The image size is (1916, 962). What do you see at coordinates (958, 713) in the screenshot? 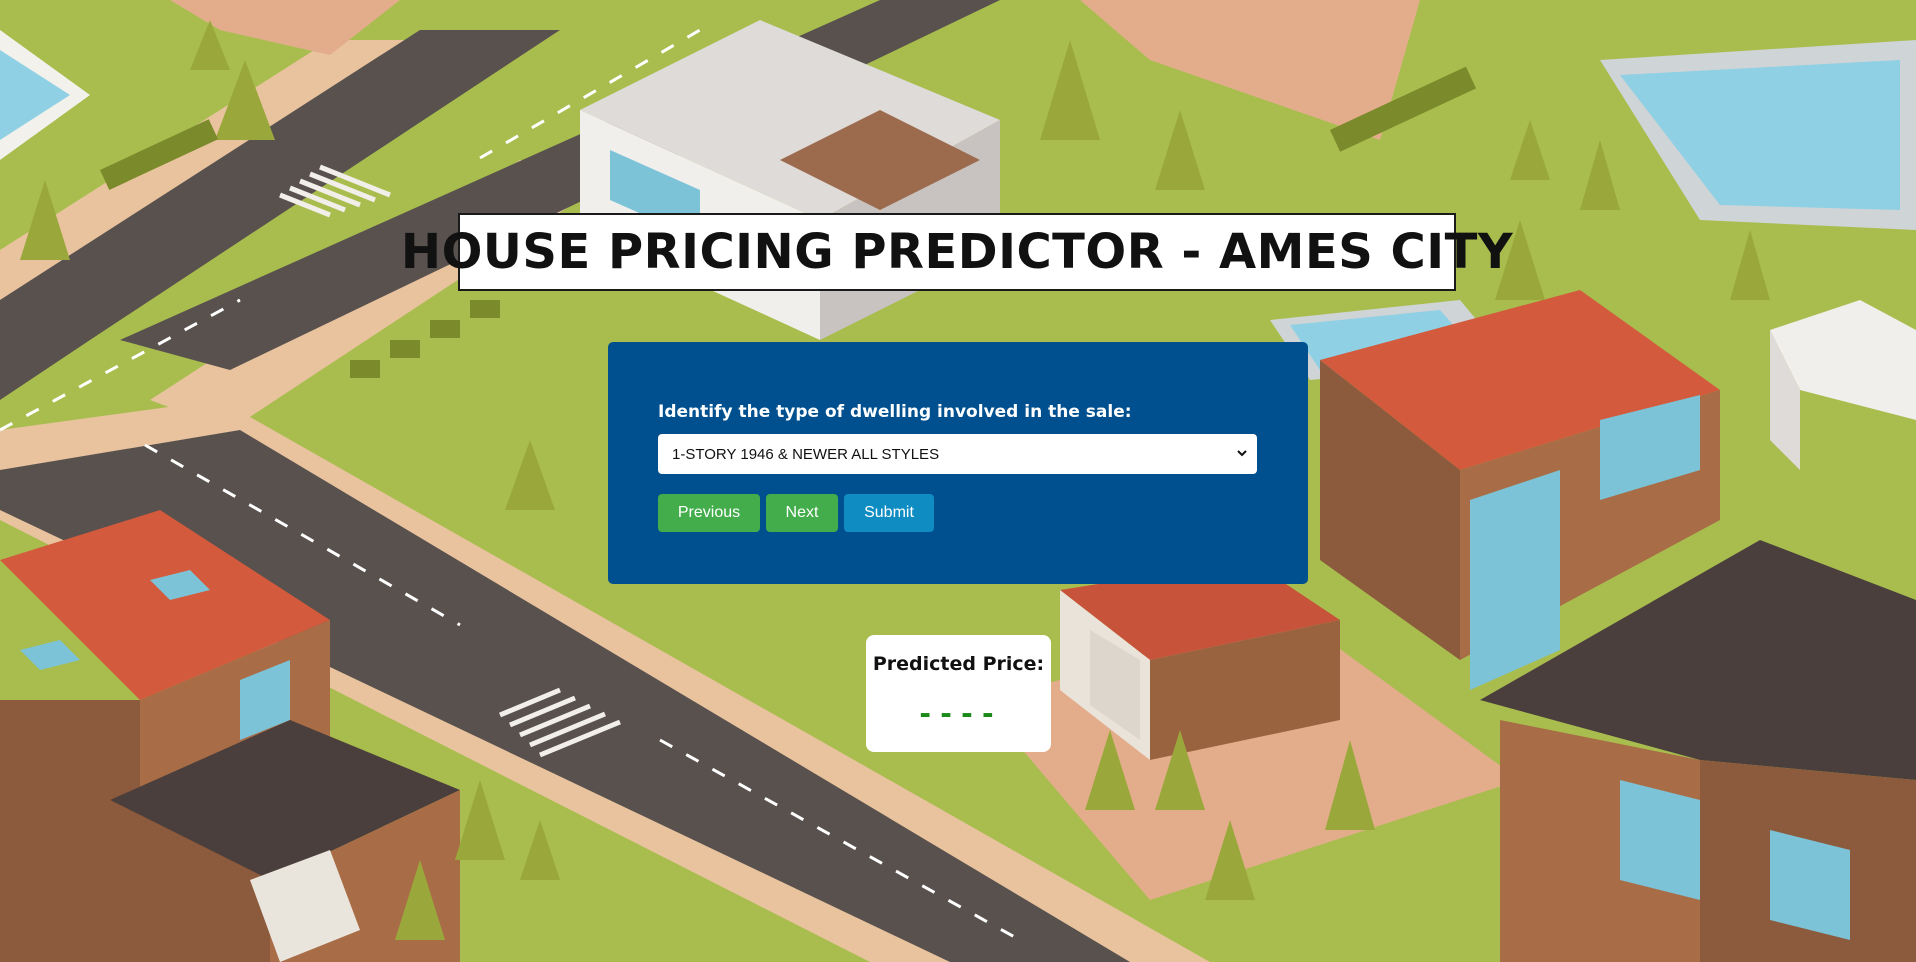
I see `predicted-price-value: ----` at bounding box center [958, 713].